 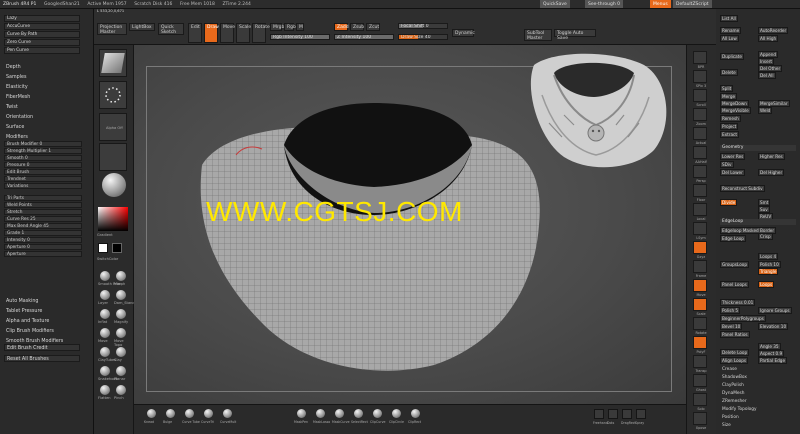 I want to click on move-icon, so click(x=700, y=285).